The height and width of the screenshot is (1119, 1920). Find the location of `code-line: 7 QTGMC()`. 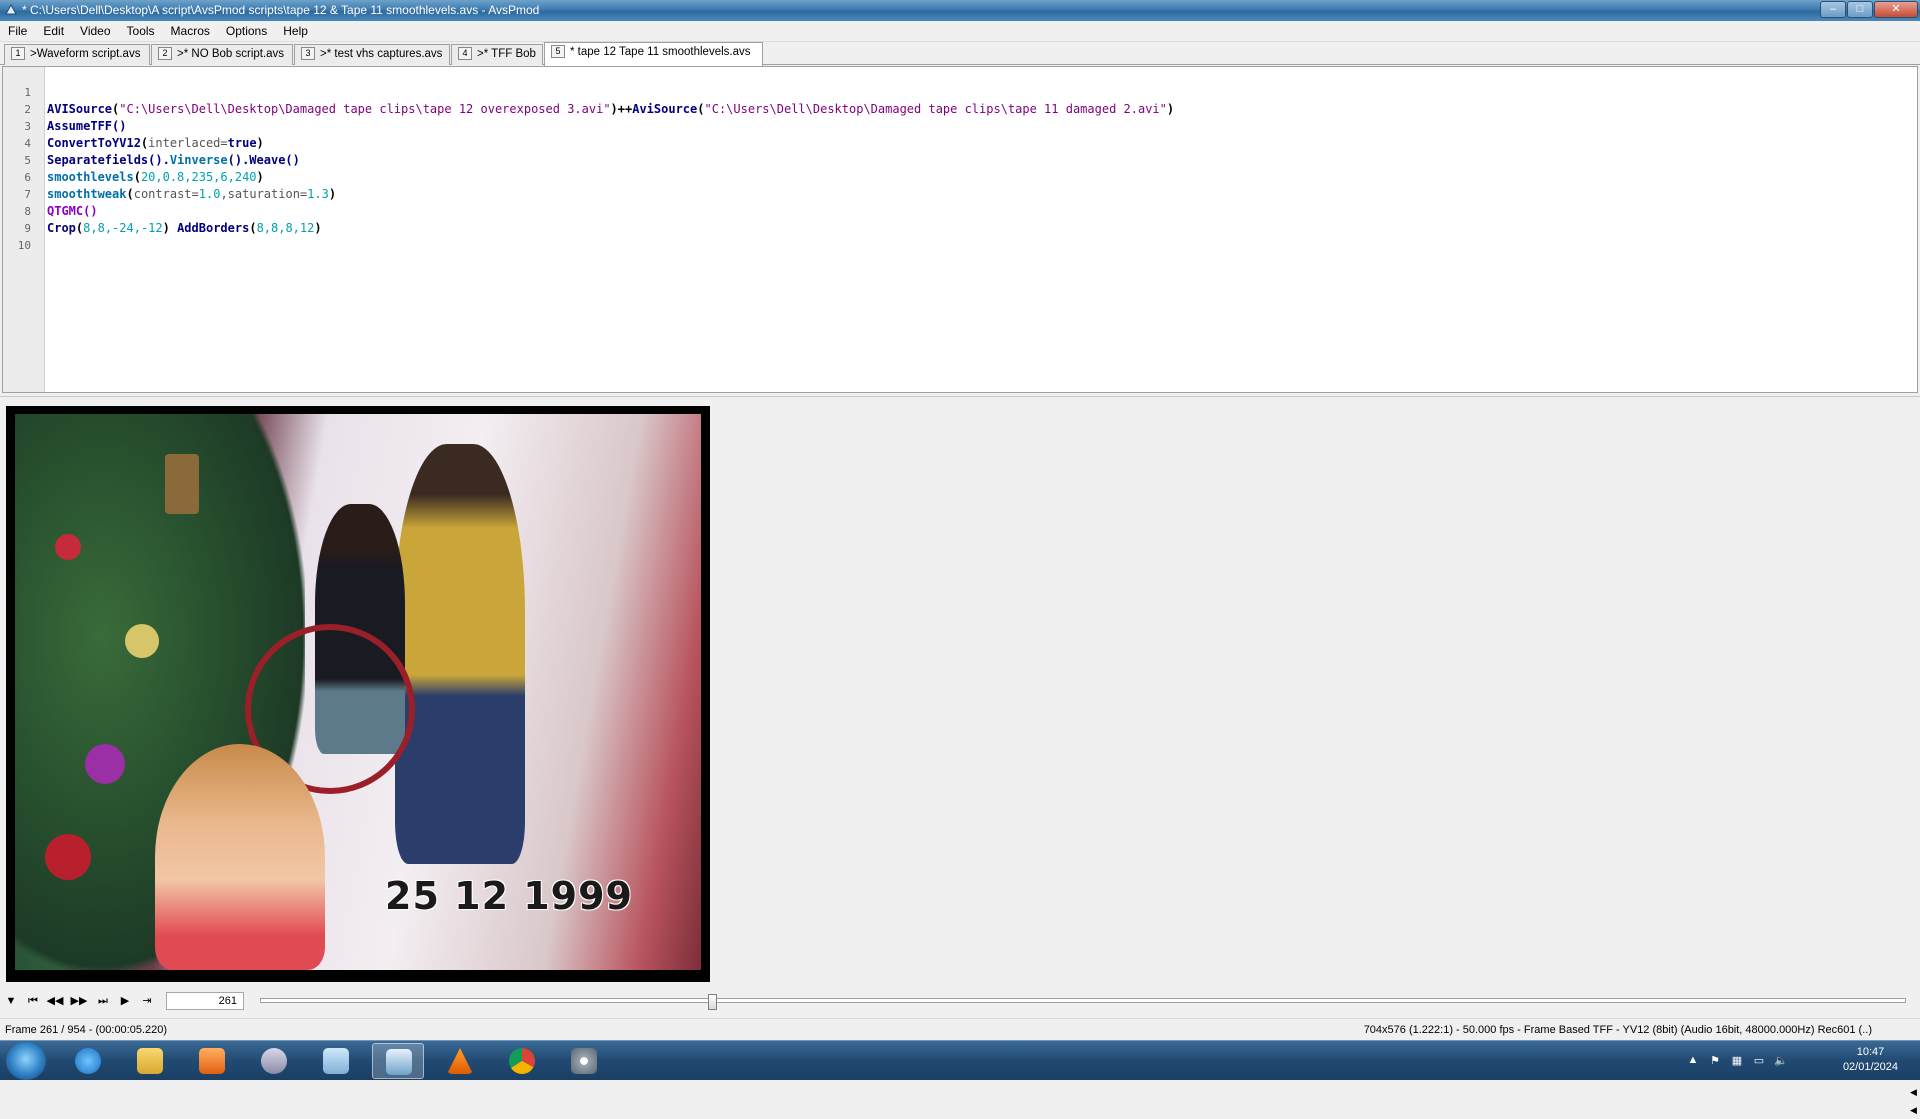

code-line: 7 QTGMC() is located at coordinates (50, 193).